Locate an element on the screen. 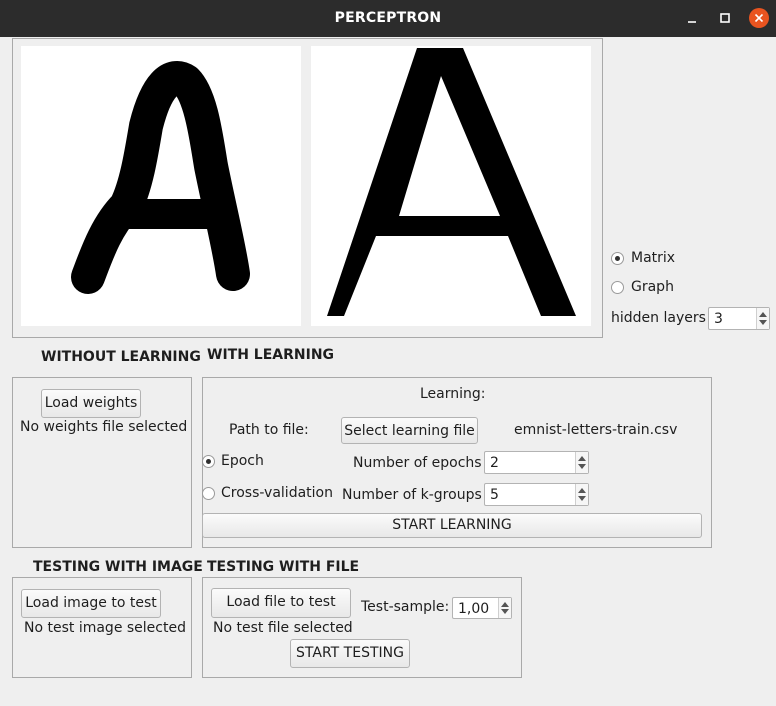 The image size is (776, 706). test-file-status: No test file selected is located at coordinates (283, 628).